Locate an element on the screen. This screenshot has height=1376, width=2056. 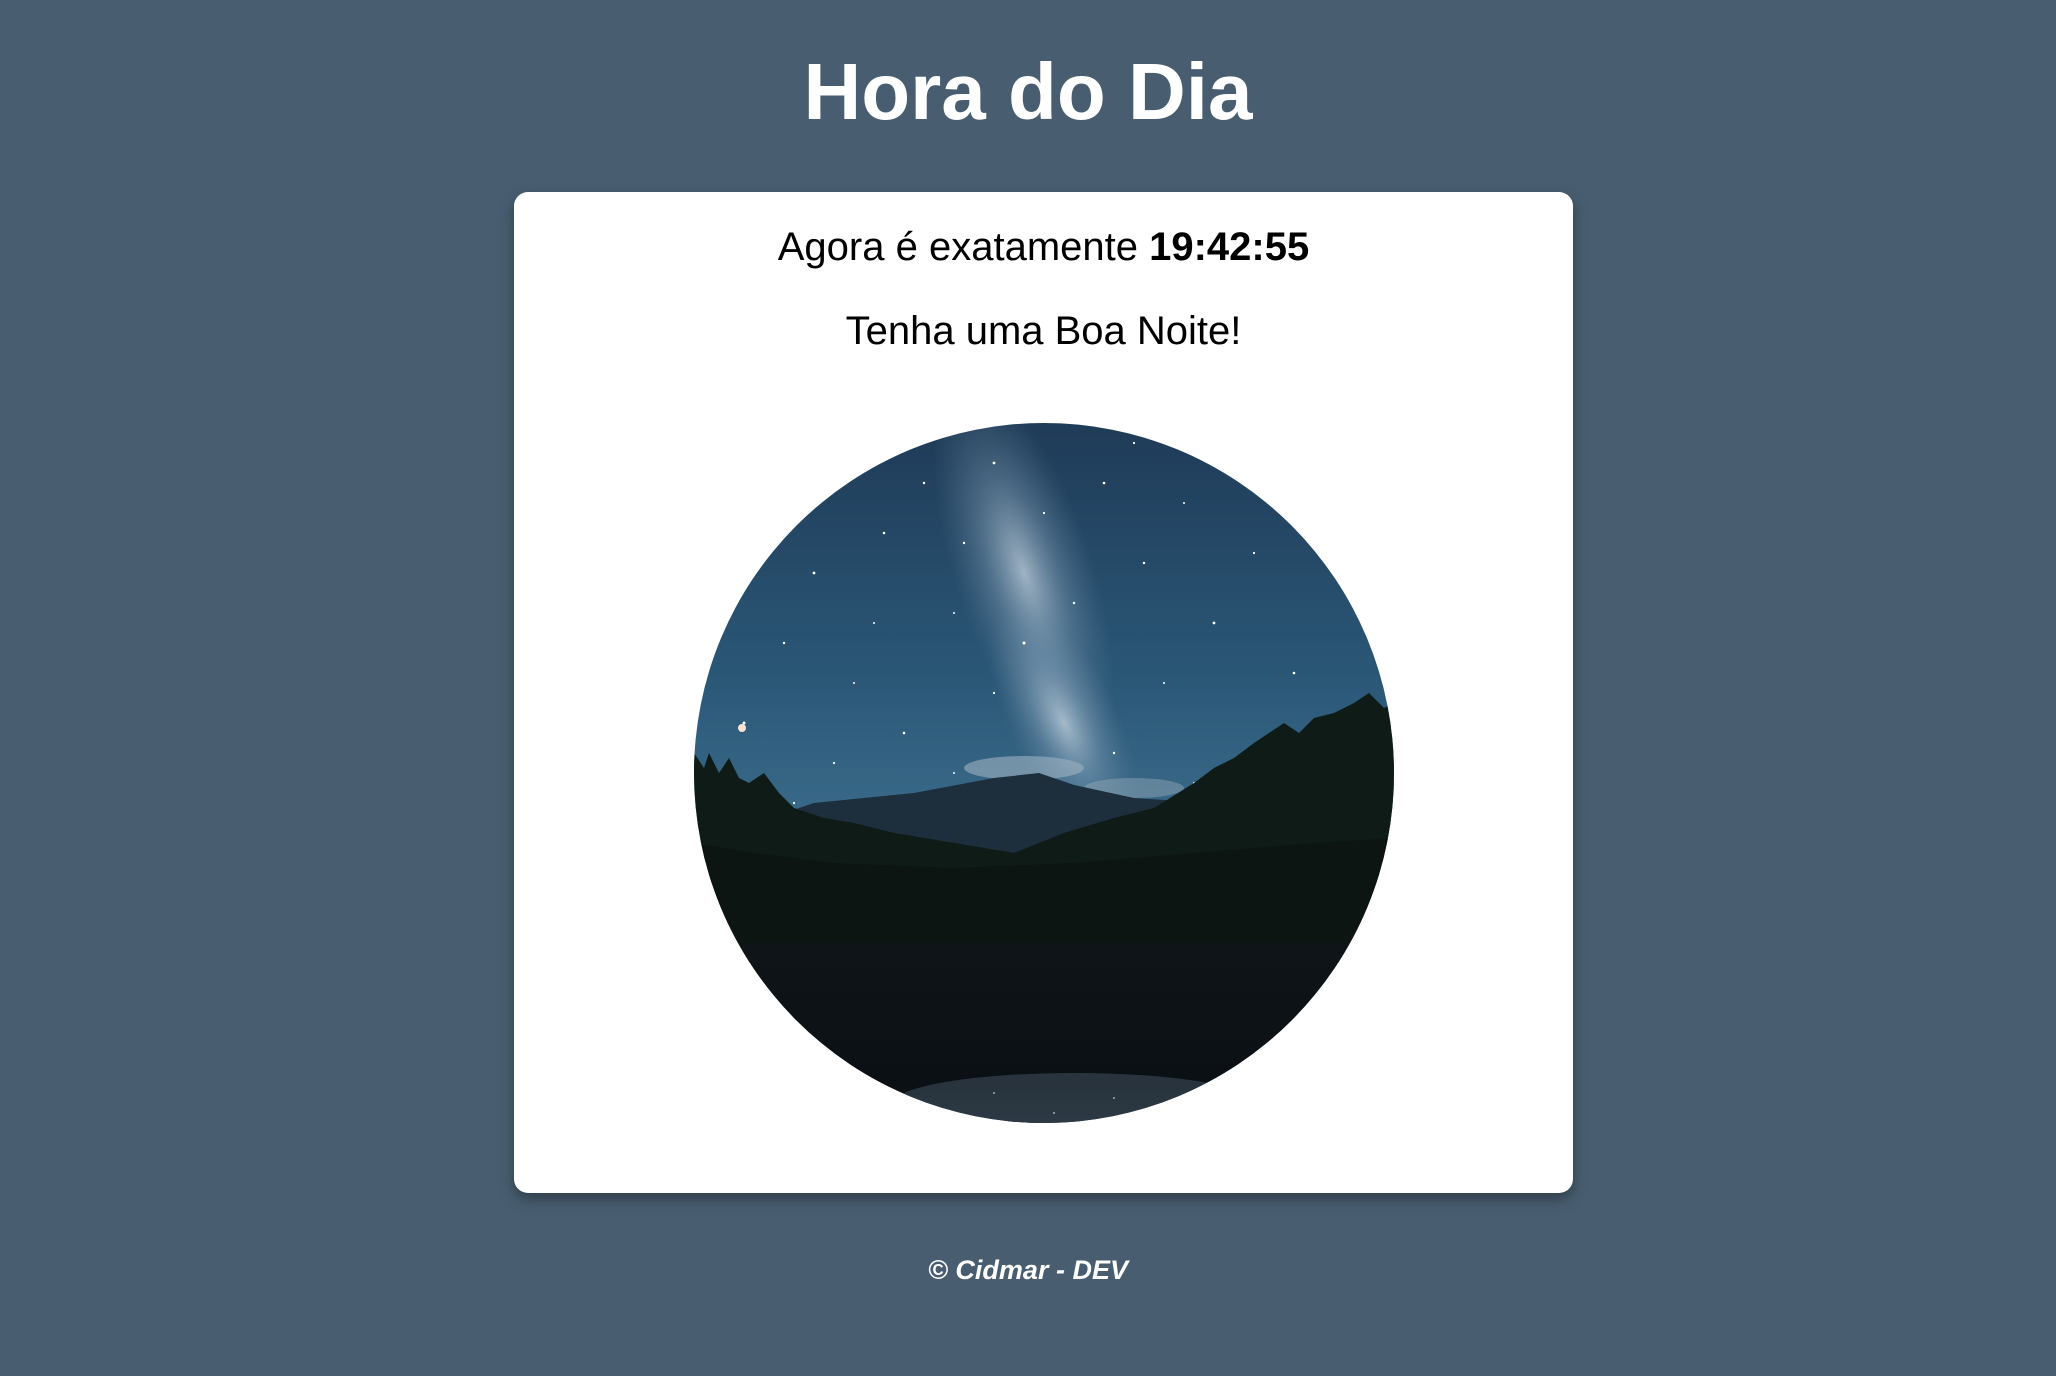
footer-credit: © Cidmar - DEV is located at coordinates (1028, 1270).